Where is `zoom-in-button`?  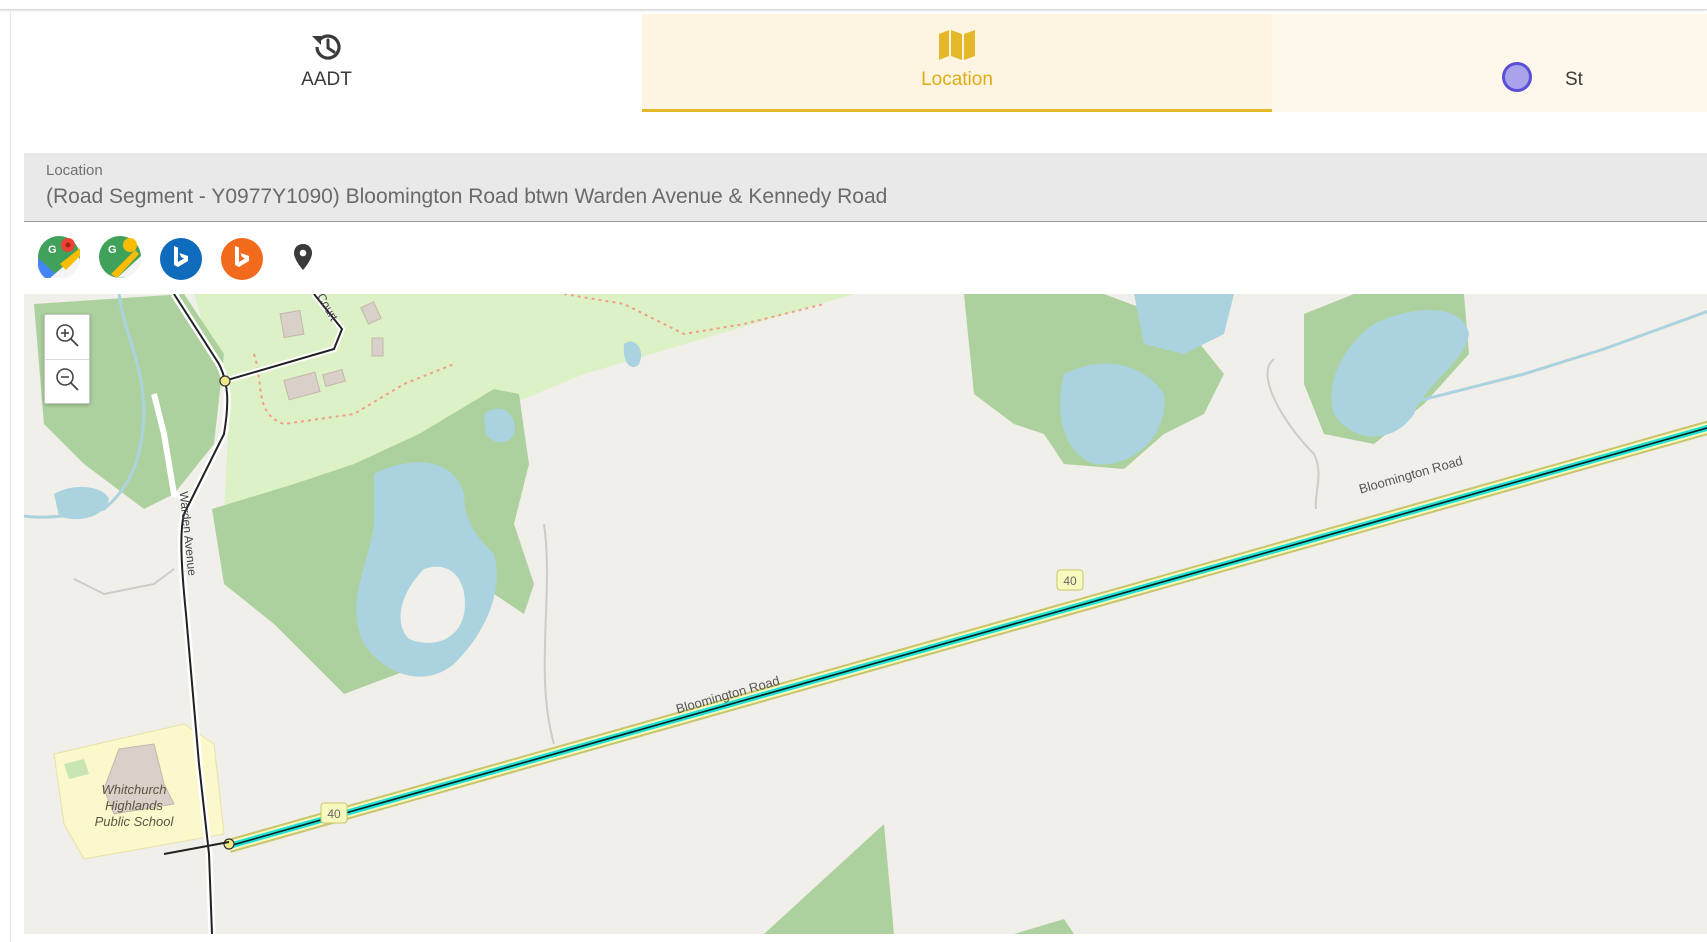 zoom-in-button is located at coordinates (67, 337).